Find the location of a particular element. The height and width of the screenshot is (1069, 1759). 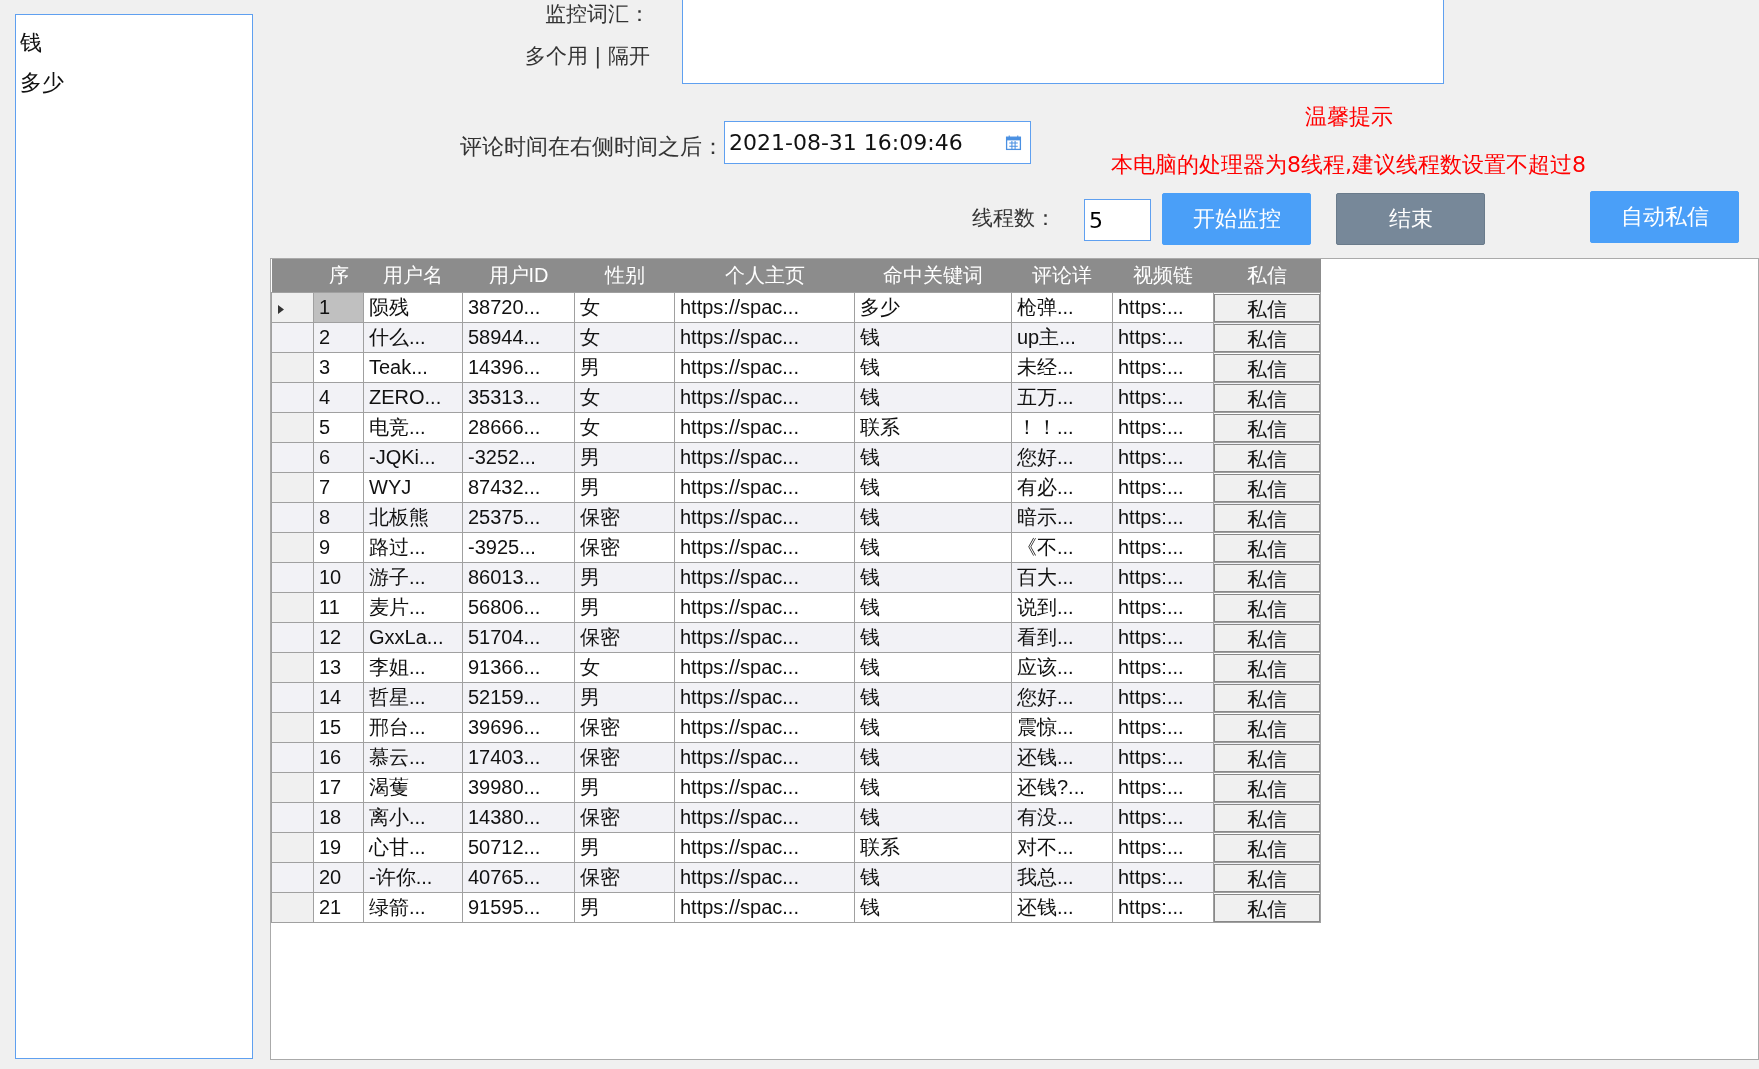

calendar-icon is located at coordinates (1013, 142).